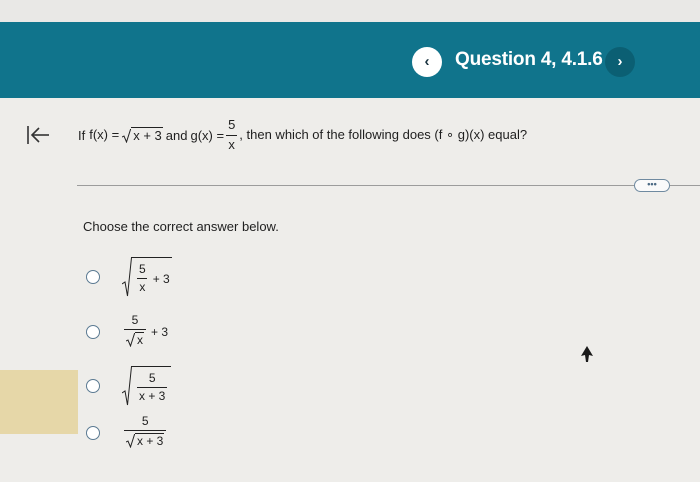  I want to click on answer-option-b: 5 x + 3, so click(127, 331).